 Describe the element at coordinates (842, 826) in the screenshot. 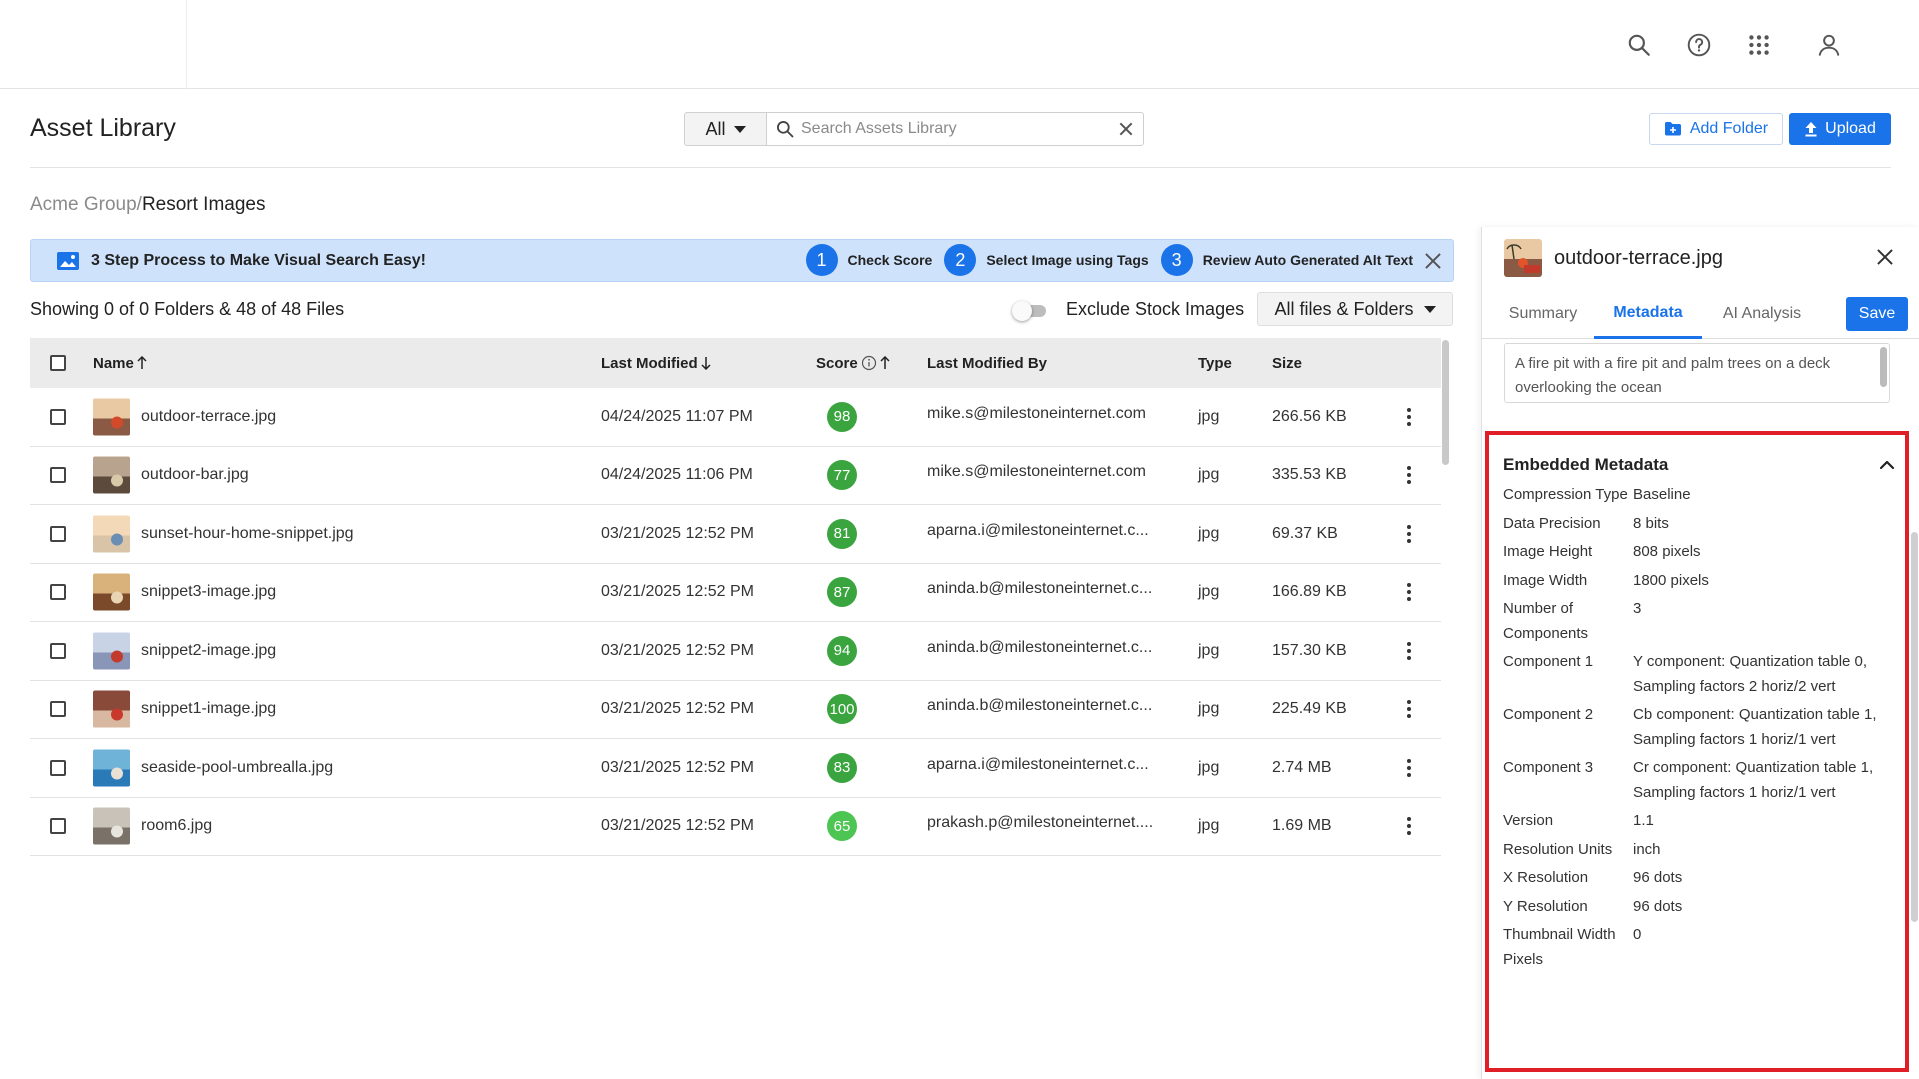

I see `row-score-badge: 65` at that location.